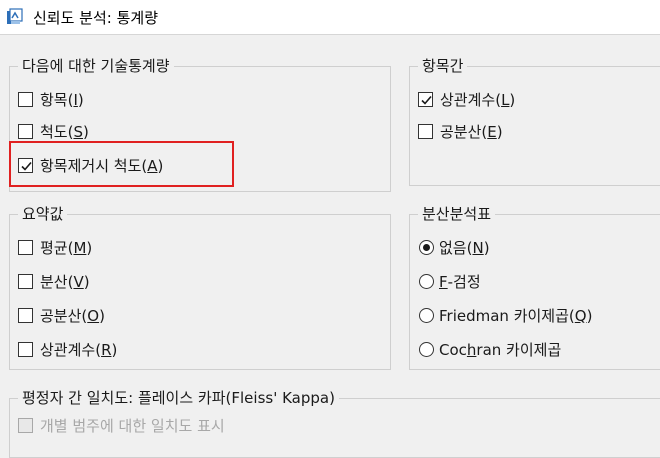  Describe the element at coordinates (478, 99) in the screenshot. I see `correlations-label: 상관계수(L)` at that location.